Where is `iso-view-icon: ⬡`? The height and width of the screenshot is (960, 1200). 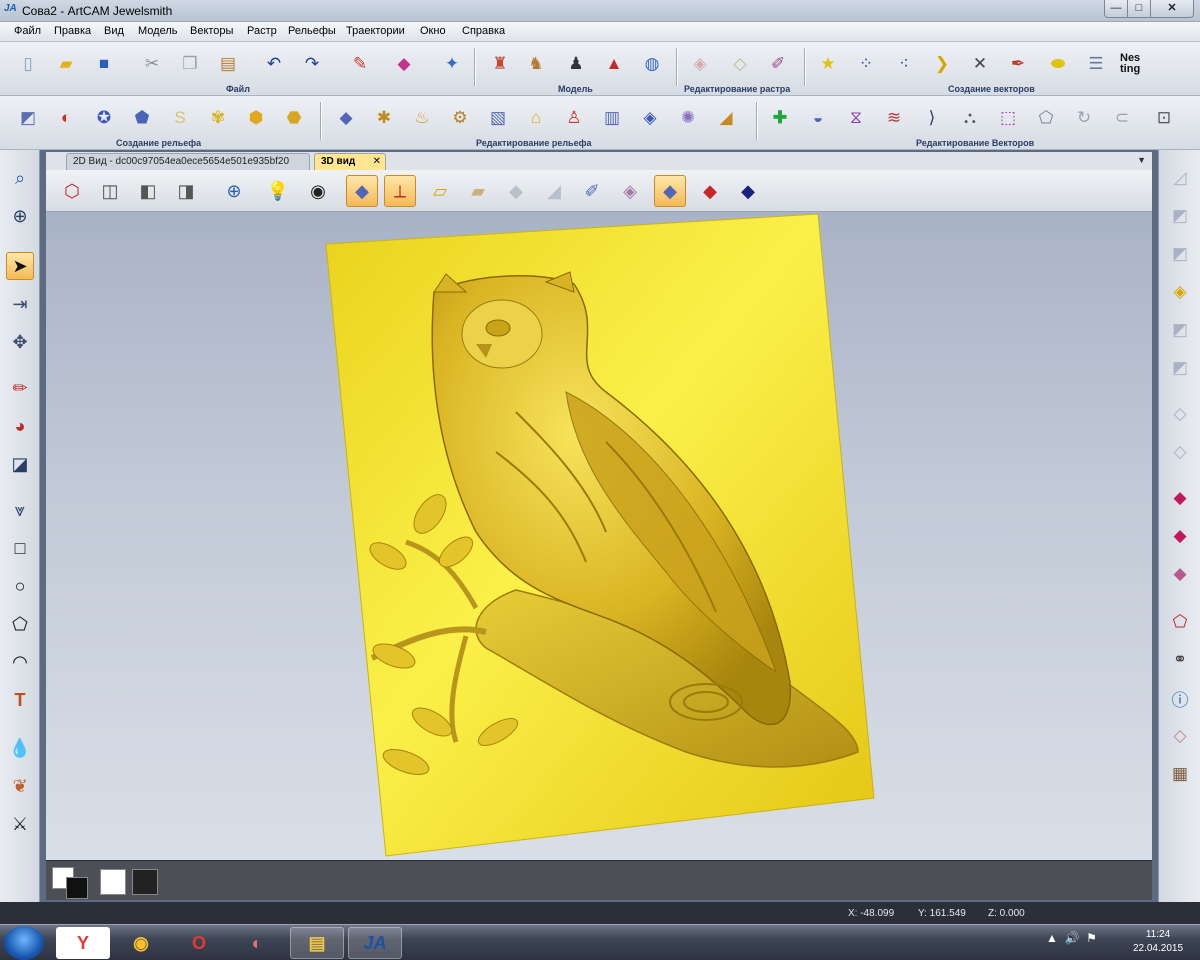 iso-view-icon: ⬡ is located at coordinates (72, 191).